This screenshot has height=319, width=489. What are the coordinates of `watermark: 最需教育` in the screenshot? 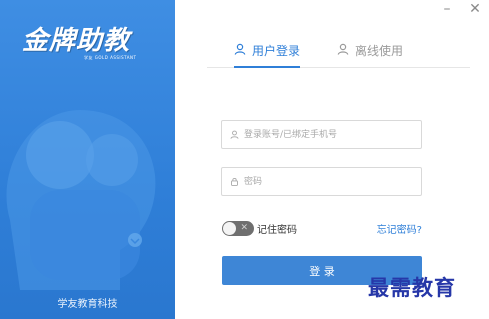 It's located at (412, 287).